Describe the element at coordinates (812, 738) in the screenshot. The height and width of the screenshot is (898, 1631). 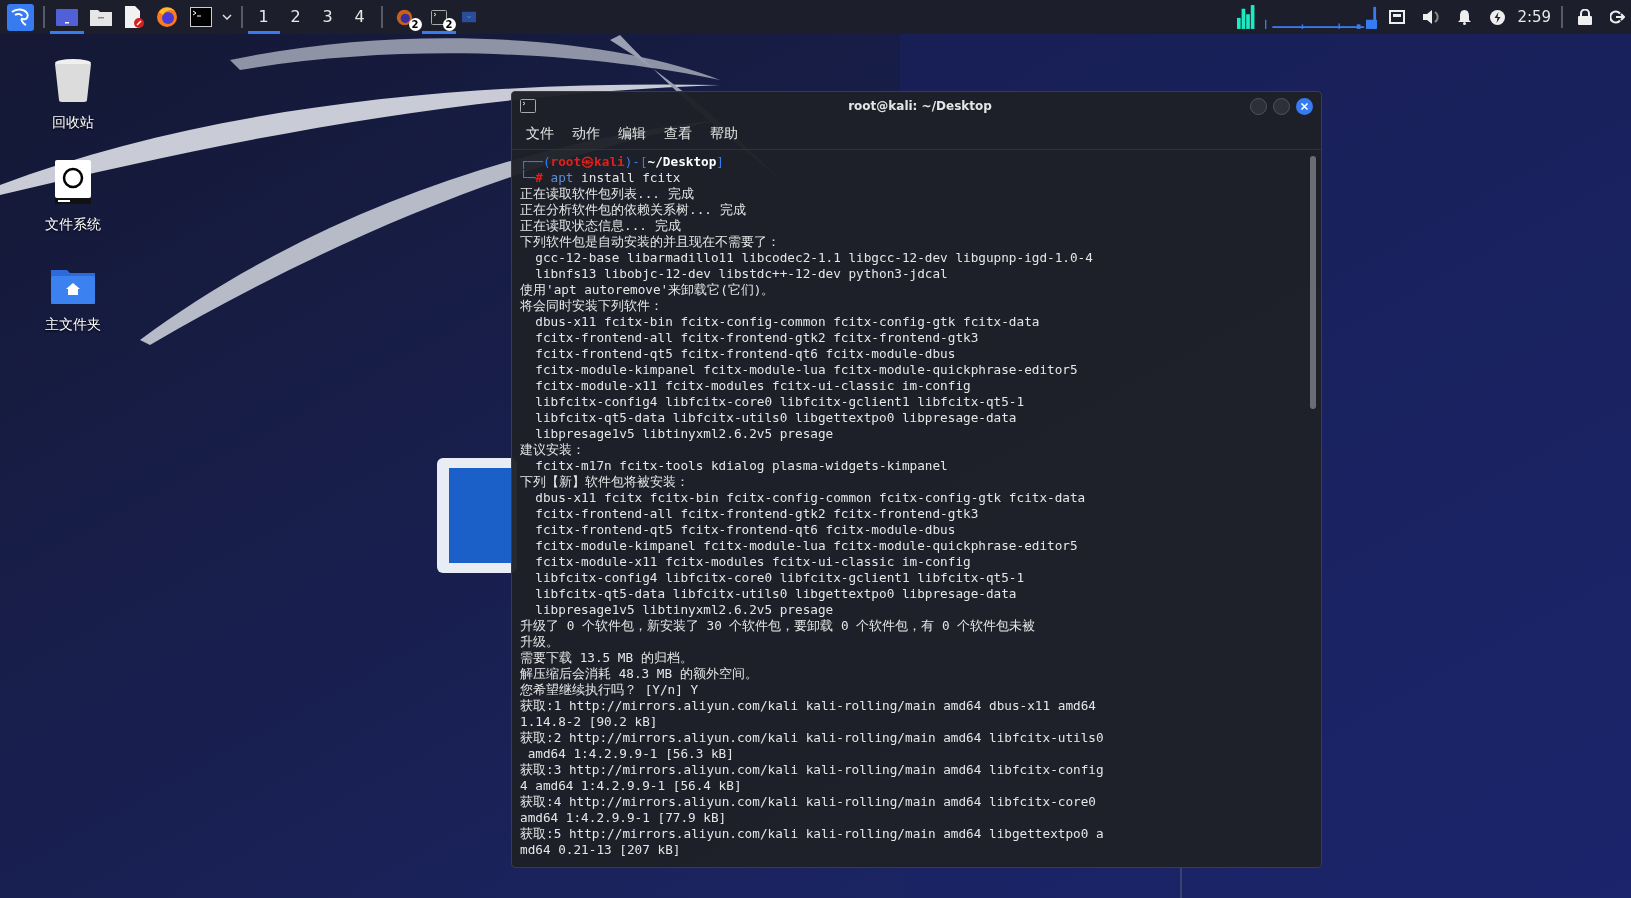
I see `output-line: 获取:2 http://mirrors.aliyun.com/kali kali-rolling/main amd64 libfcitx-utils0` at that location.